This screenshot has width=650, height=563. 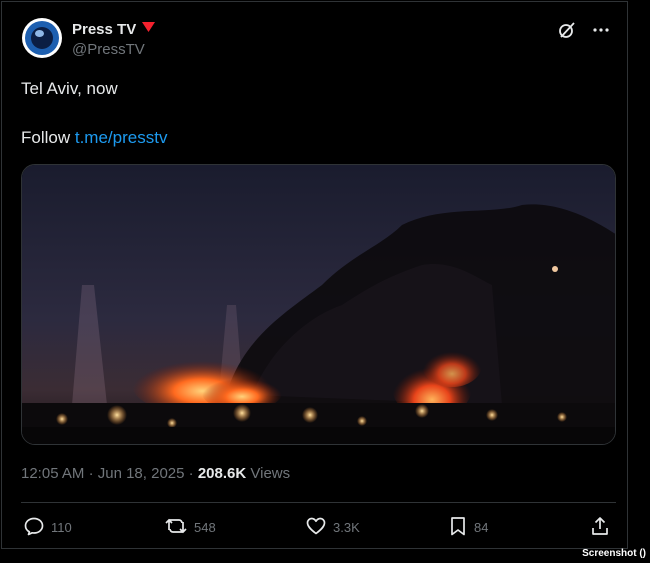 I want to click on more-icon, so click(x=601, y=30).